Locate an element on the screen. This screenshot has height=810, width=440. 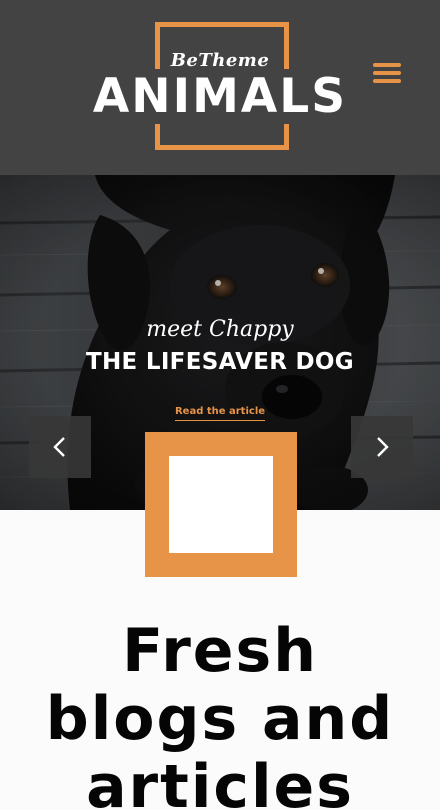
heading-line: Fresh is located at coordinates (220, 651).